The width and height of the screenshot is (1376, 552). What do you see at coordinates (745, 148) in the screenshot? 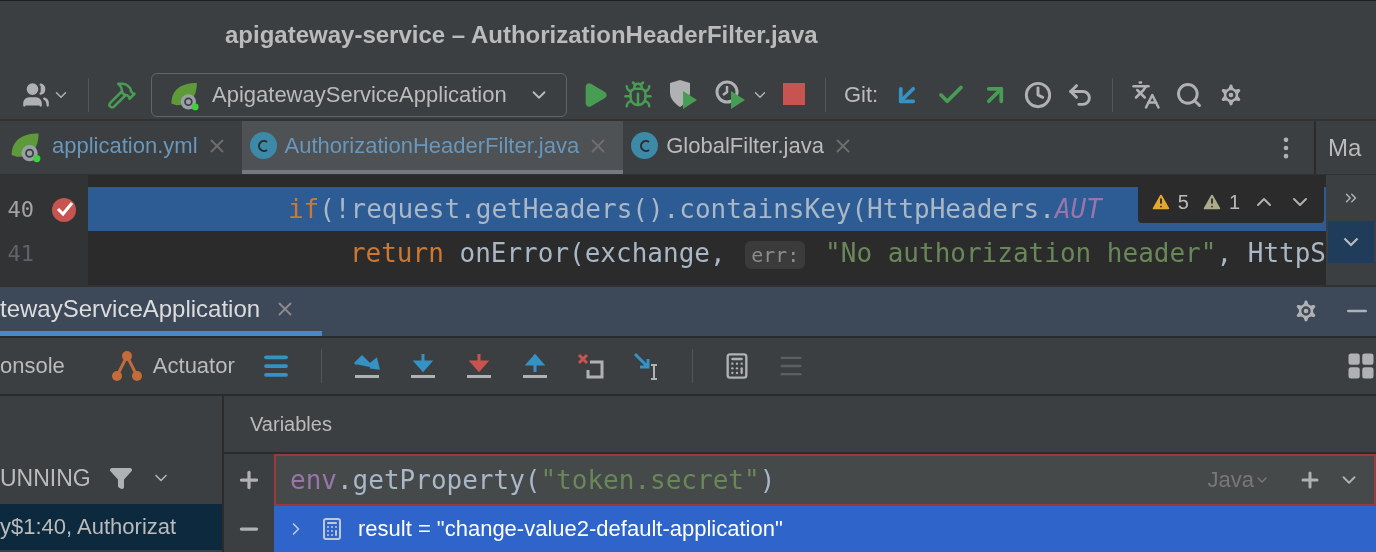
I see `editor-tab: GlobalFilter.java` at bounding box center [745, 148].